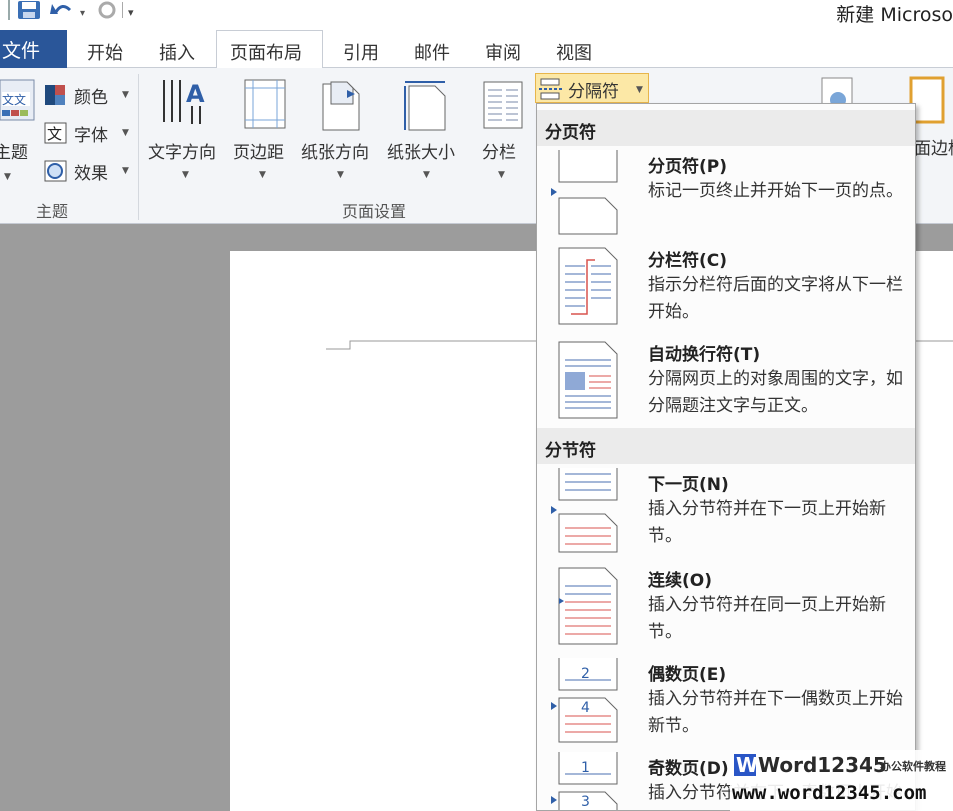  What do you see at coordinates (726, 286) in the screenshot?
I see `menu-item-column-break: 分栏符(C) 指示分栏符后面的文字将从下一栏开始。` at bounding box center [726, 286].